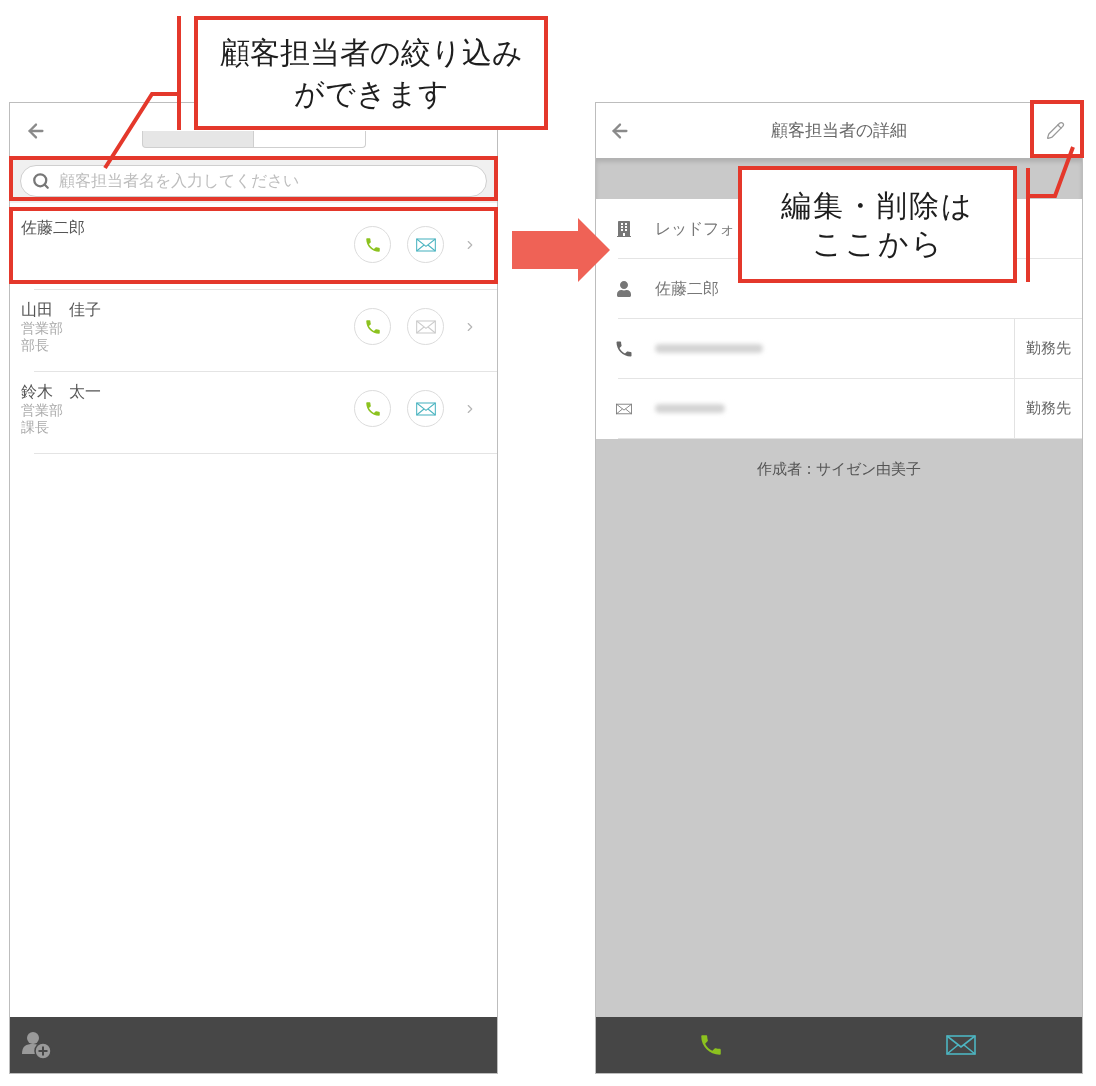 The width and height of the screenshot is (1096, 1086). What do you see at coordinates (35, 427) in the screenshot?
I see `contact-detail: 課長` at bounding box center [35, 427].